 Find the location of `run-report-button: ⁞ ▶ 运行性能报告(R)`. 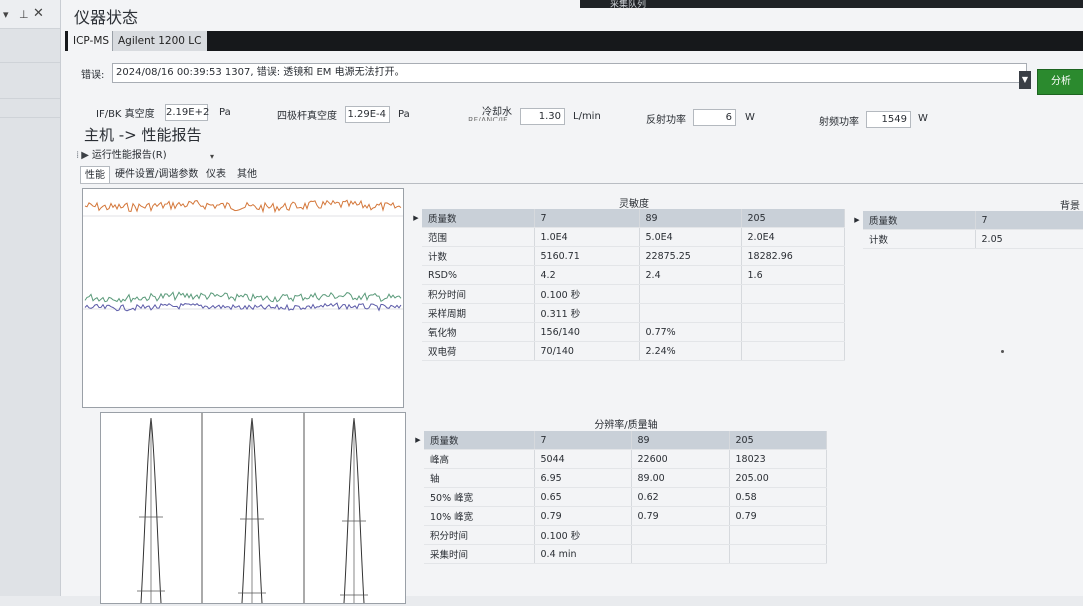

run-report-button: ⁞ ▶ 运行性能报告(R) is located at coordinates (121, 153).